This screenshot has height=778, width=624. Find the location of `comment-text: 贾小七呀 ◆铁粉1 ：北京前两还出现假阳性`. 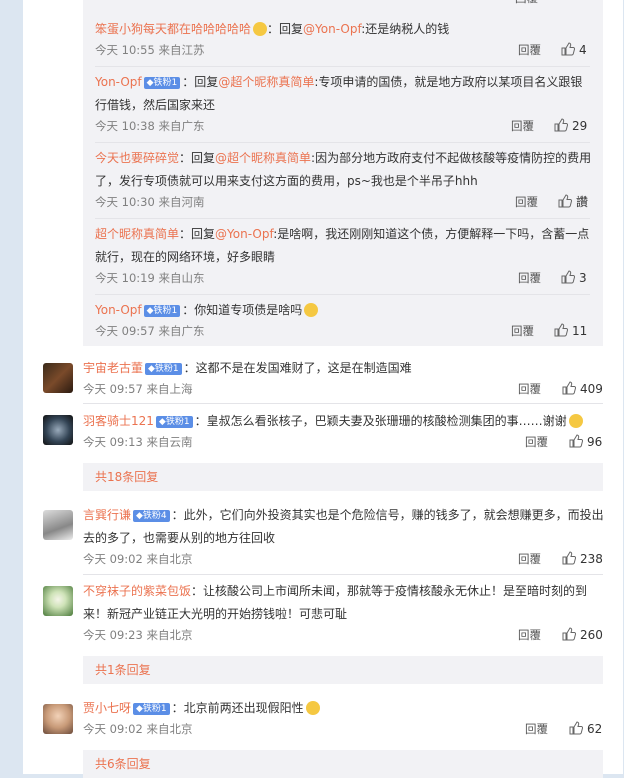

comment-text: 贾小七呀 ◆铁粉1 ：北京前两还出现假阳性 is located at coordinates (201, 708).